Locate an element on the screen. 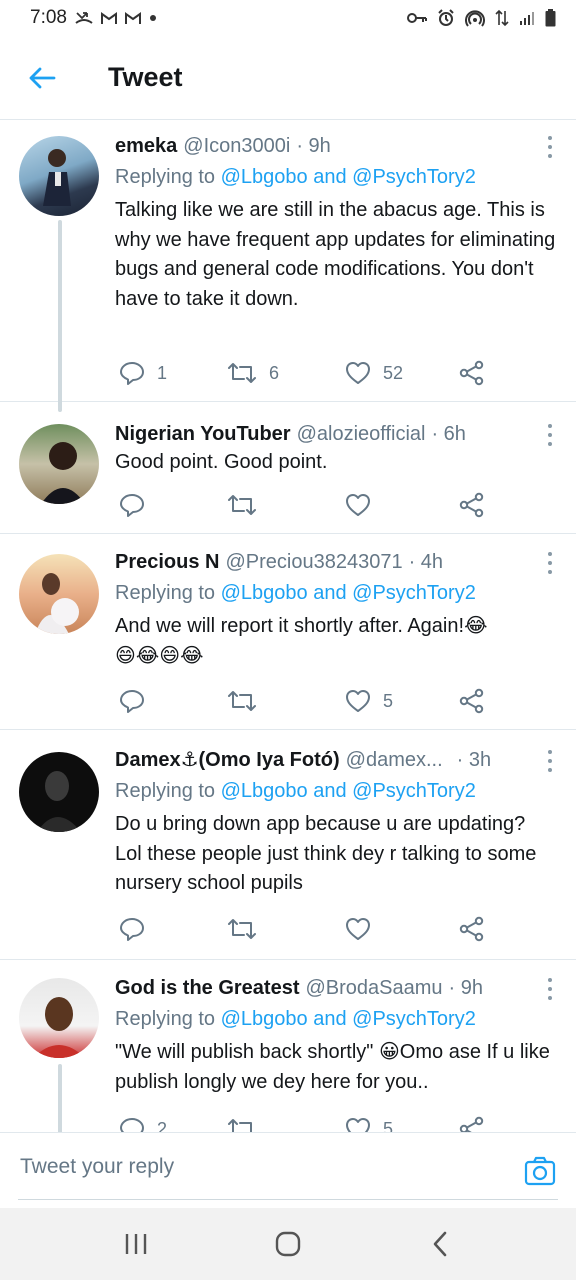  replying-to: Replying to @Lbgobo and @PsychTory2 is located at coordinates (335, 791).